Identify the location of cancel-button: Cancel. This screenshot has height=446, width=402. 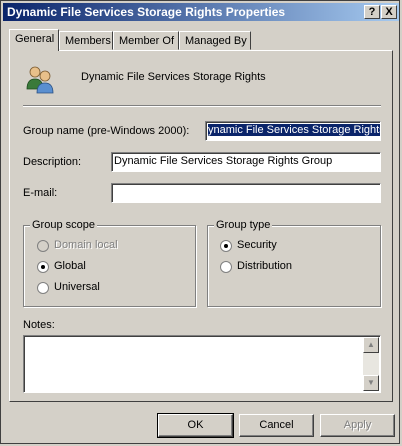
(276, 425).